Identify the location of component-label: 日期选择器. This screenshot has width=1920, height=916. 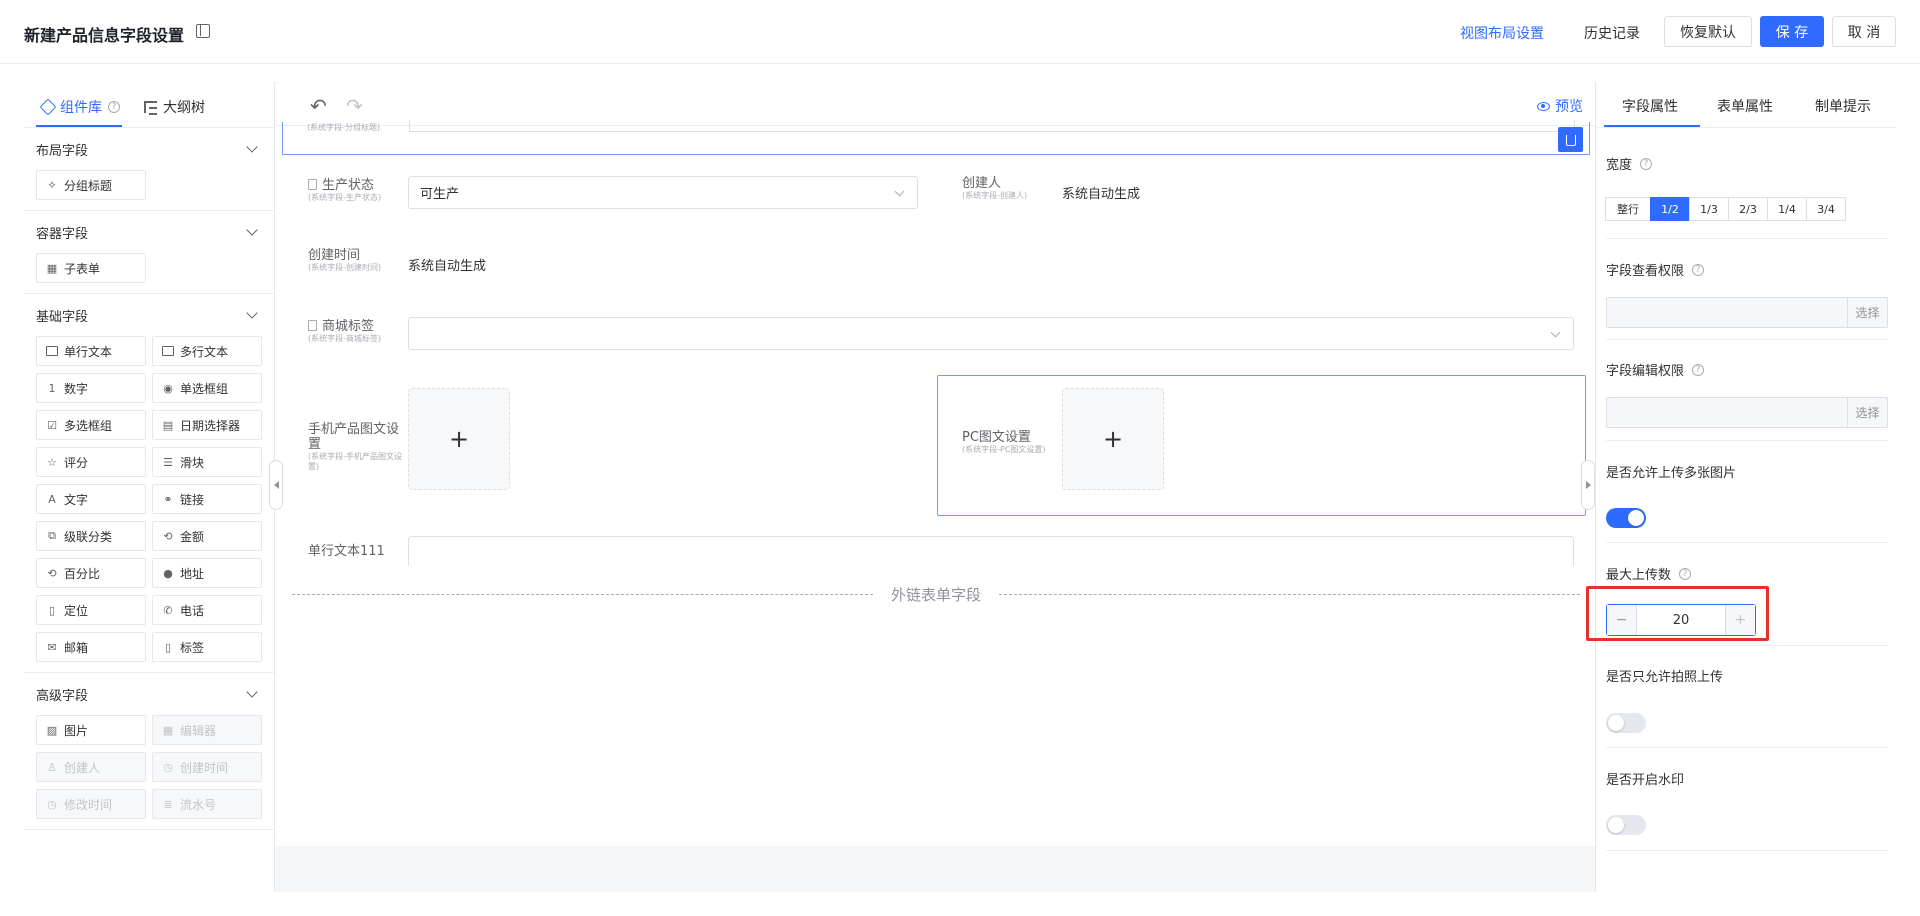
(210, 425).